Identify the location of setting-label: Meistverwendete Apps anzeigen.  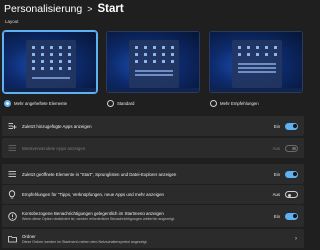
(54, 148).